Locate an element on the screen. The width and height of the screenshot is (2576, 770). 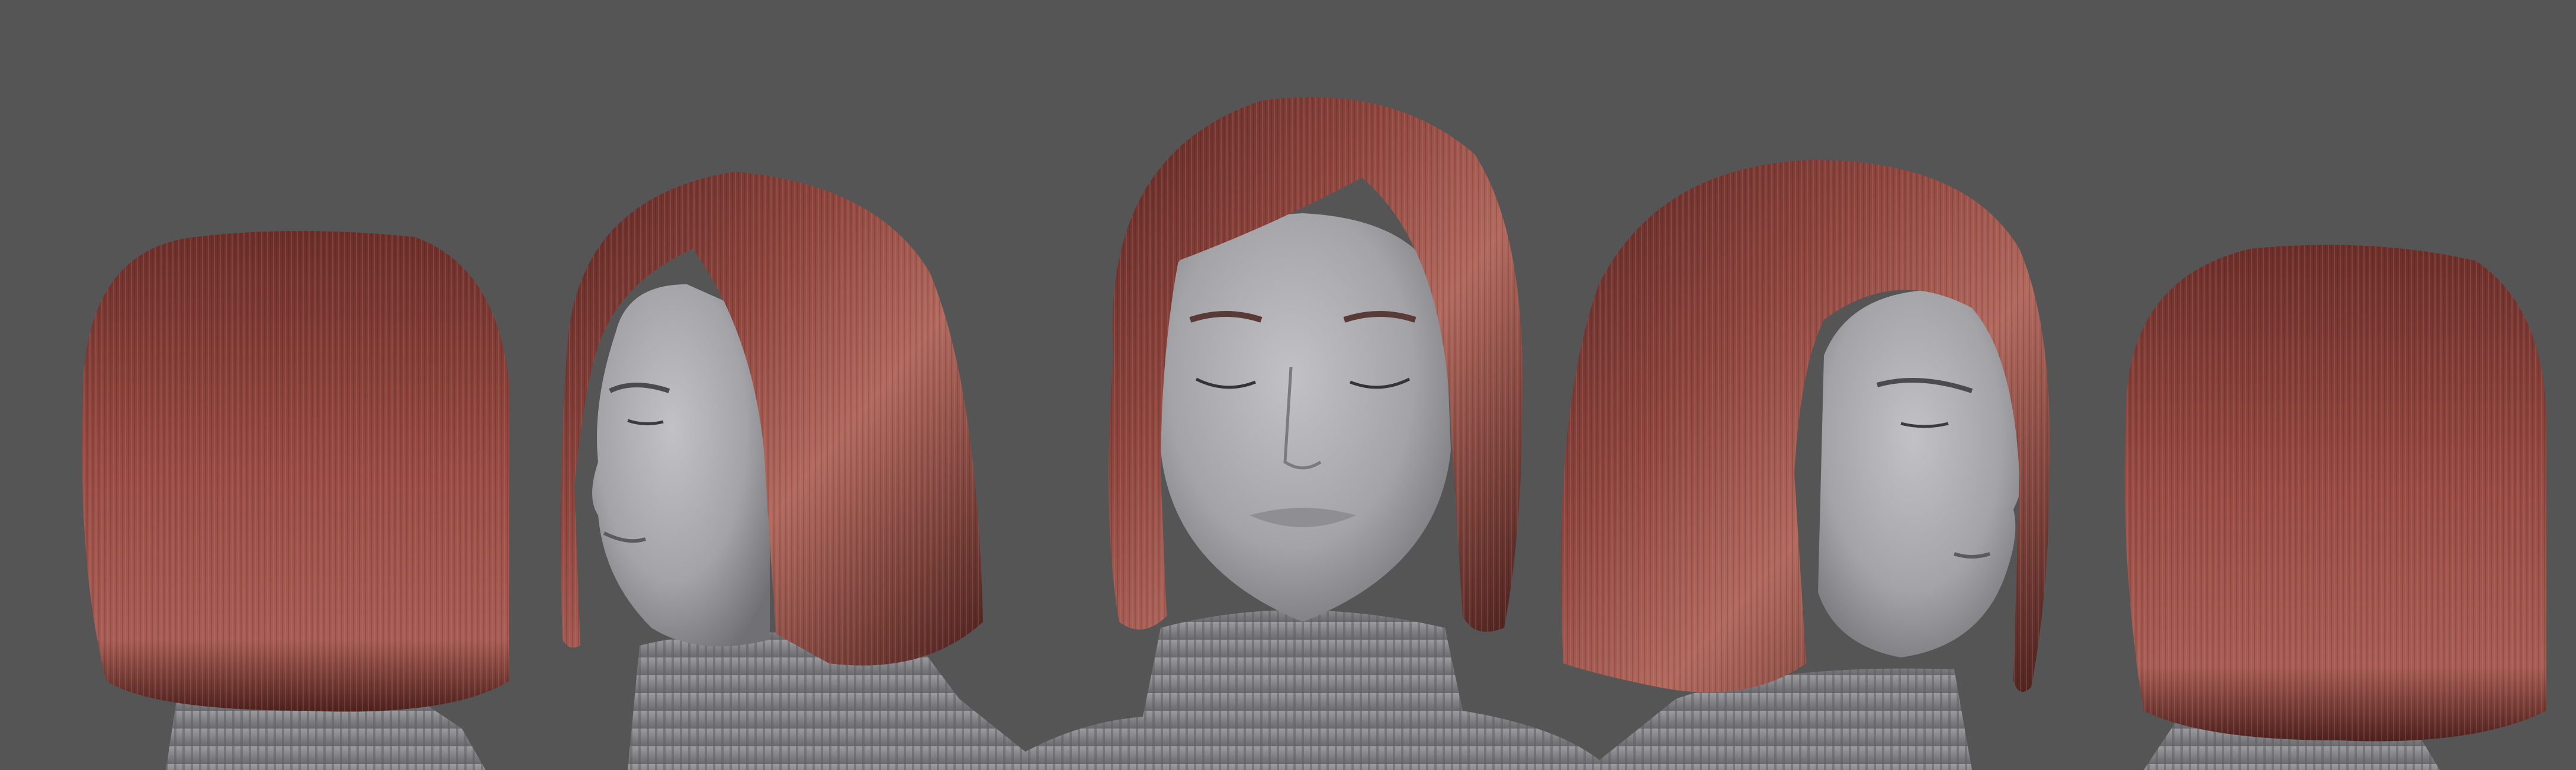
head-view-back-left is located at coordinates (295, 500).